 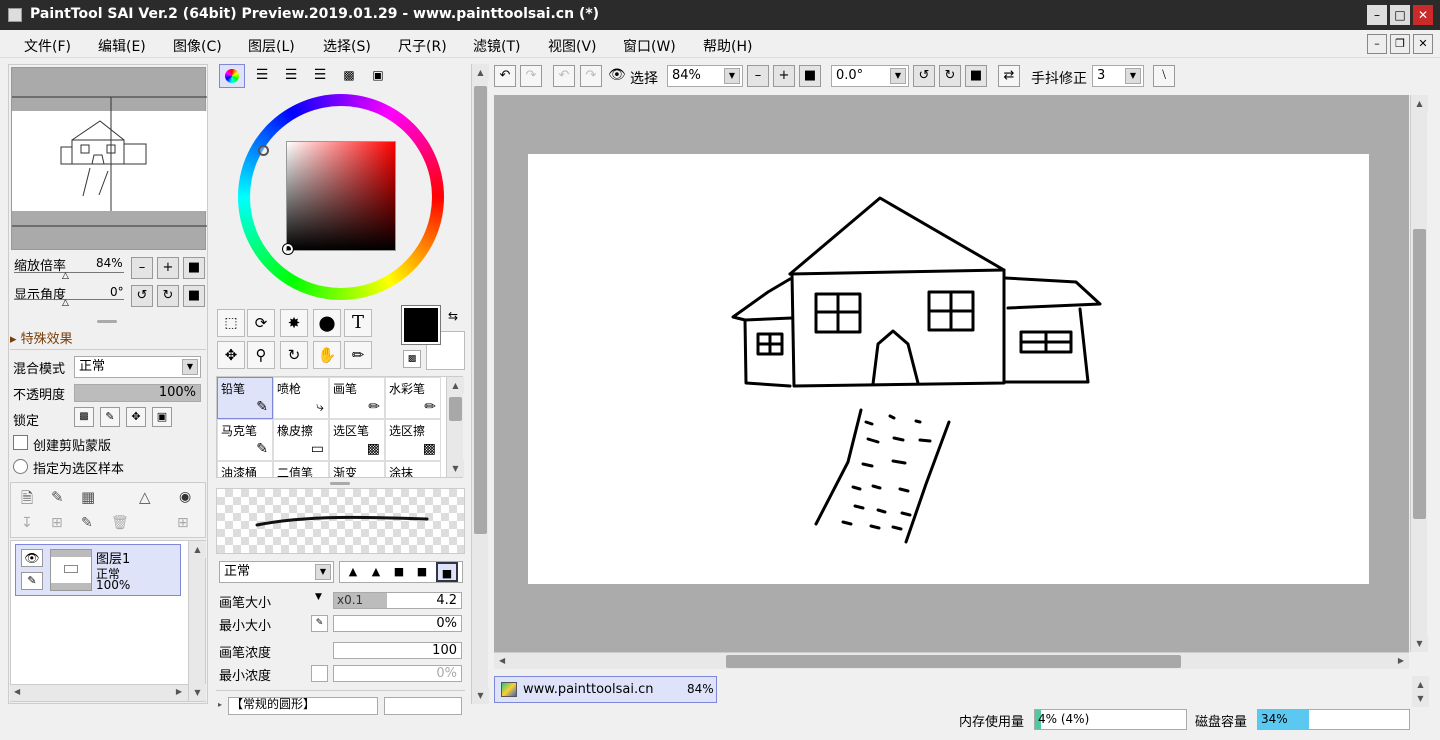 What do you see at coordinates (245, 469) in the screenshot?
I see `brush-bucket: 油漆桶` at bounding box center [245, 469].